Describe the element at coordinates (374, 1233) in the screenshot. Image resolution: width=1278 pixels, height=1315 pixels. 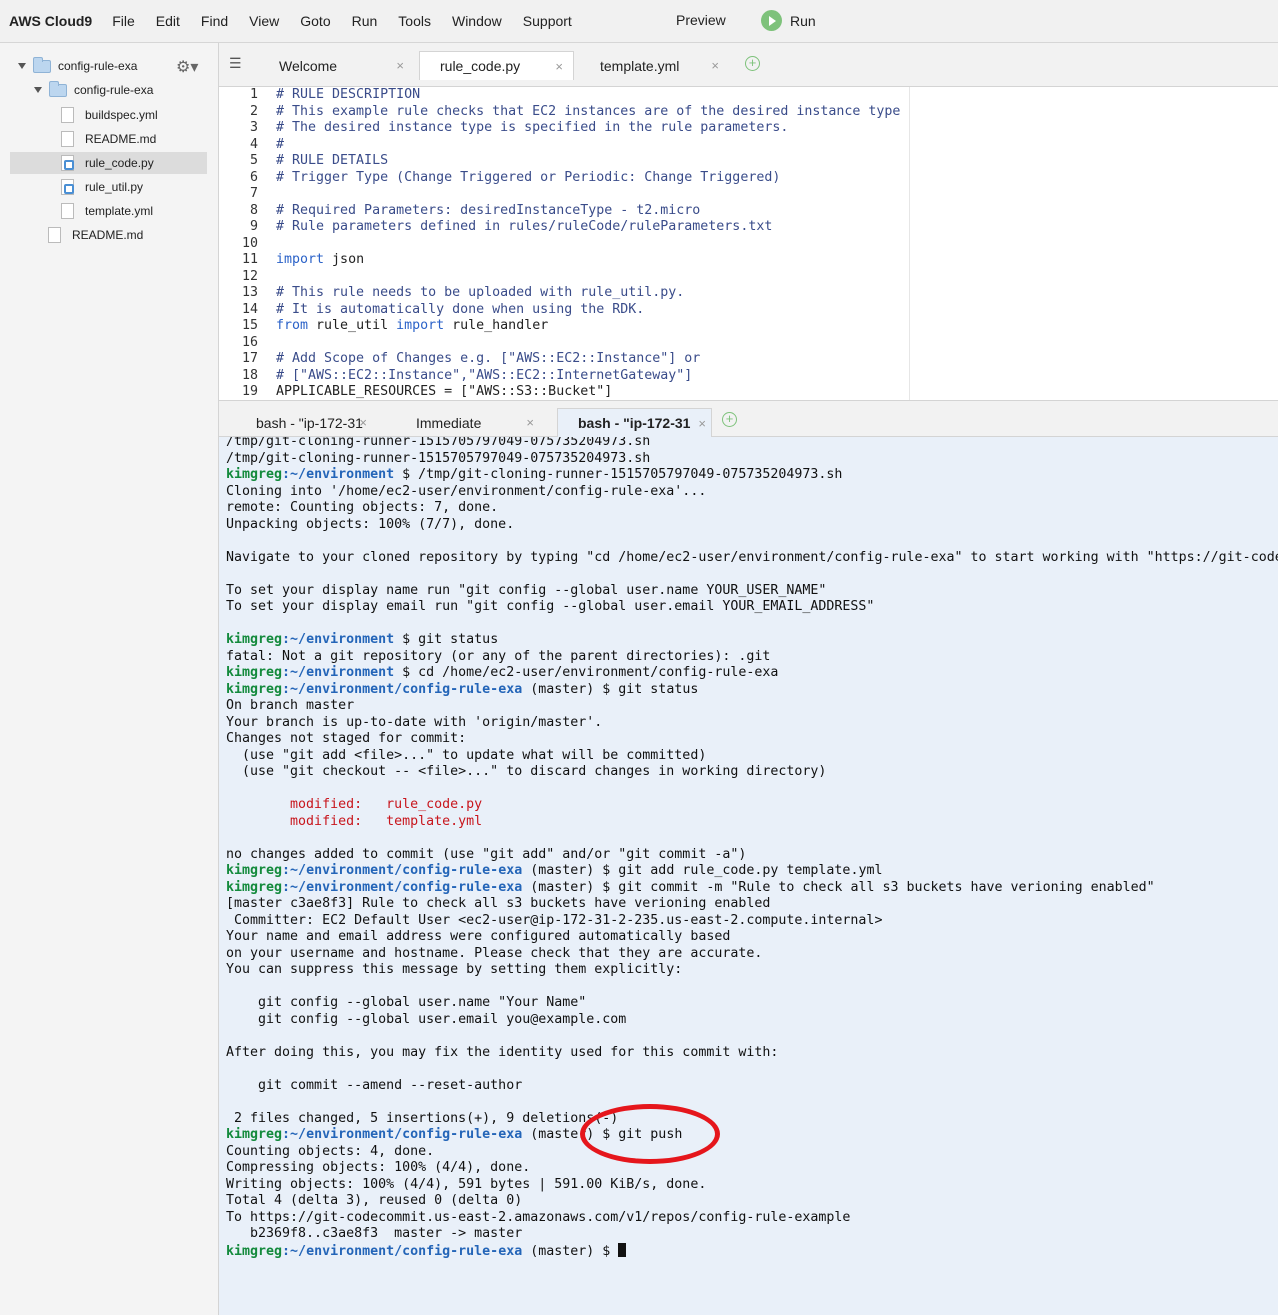
I see `terminal-line: b2369f8..c3ae8f3 master -> master` at that location.